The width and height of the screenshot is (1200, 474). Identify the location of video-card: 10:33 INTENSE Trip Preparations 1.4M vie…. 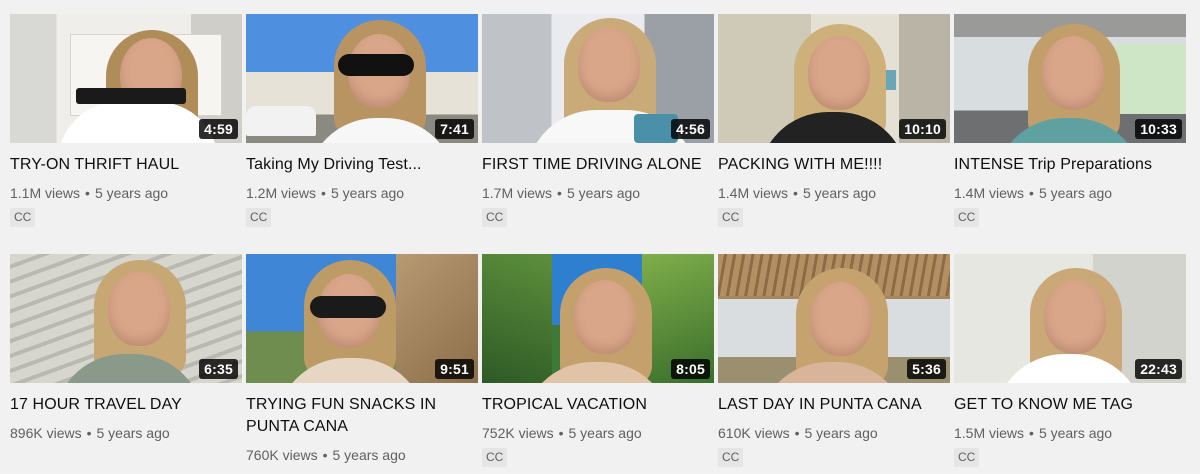
(1070, 120).